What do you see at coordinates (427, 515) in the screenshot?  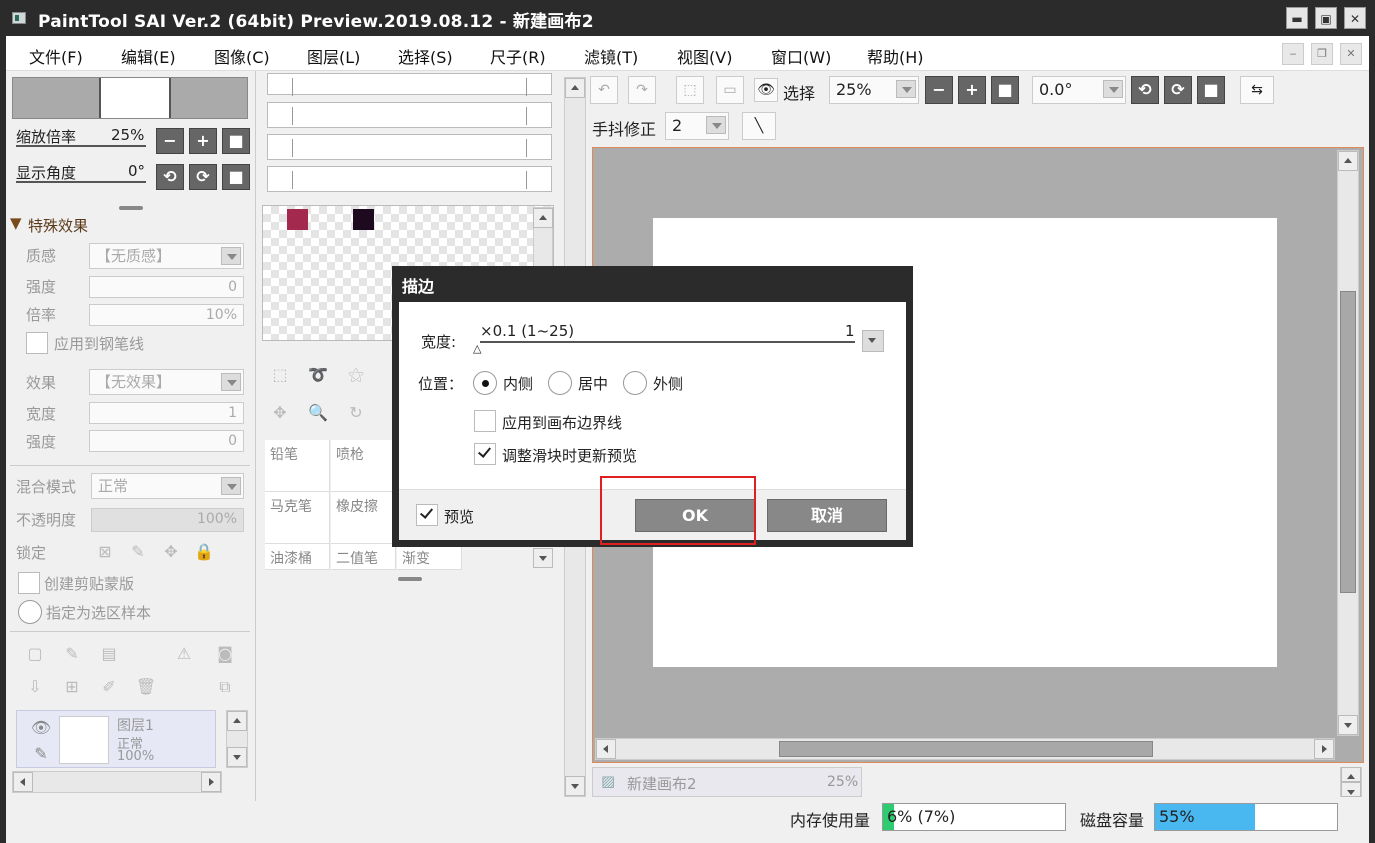 I see `preview-checkbox` at bounding box center [427, 515].